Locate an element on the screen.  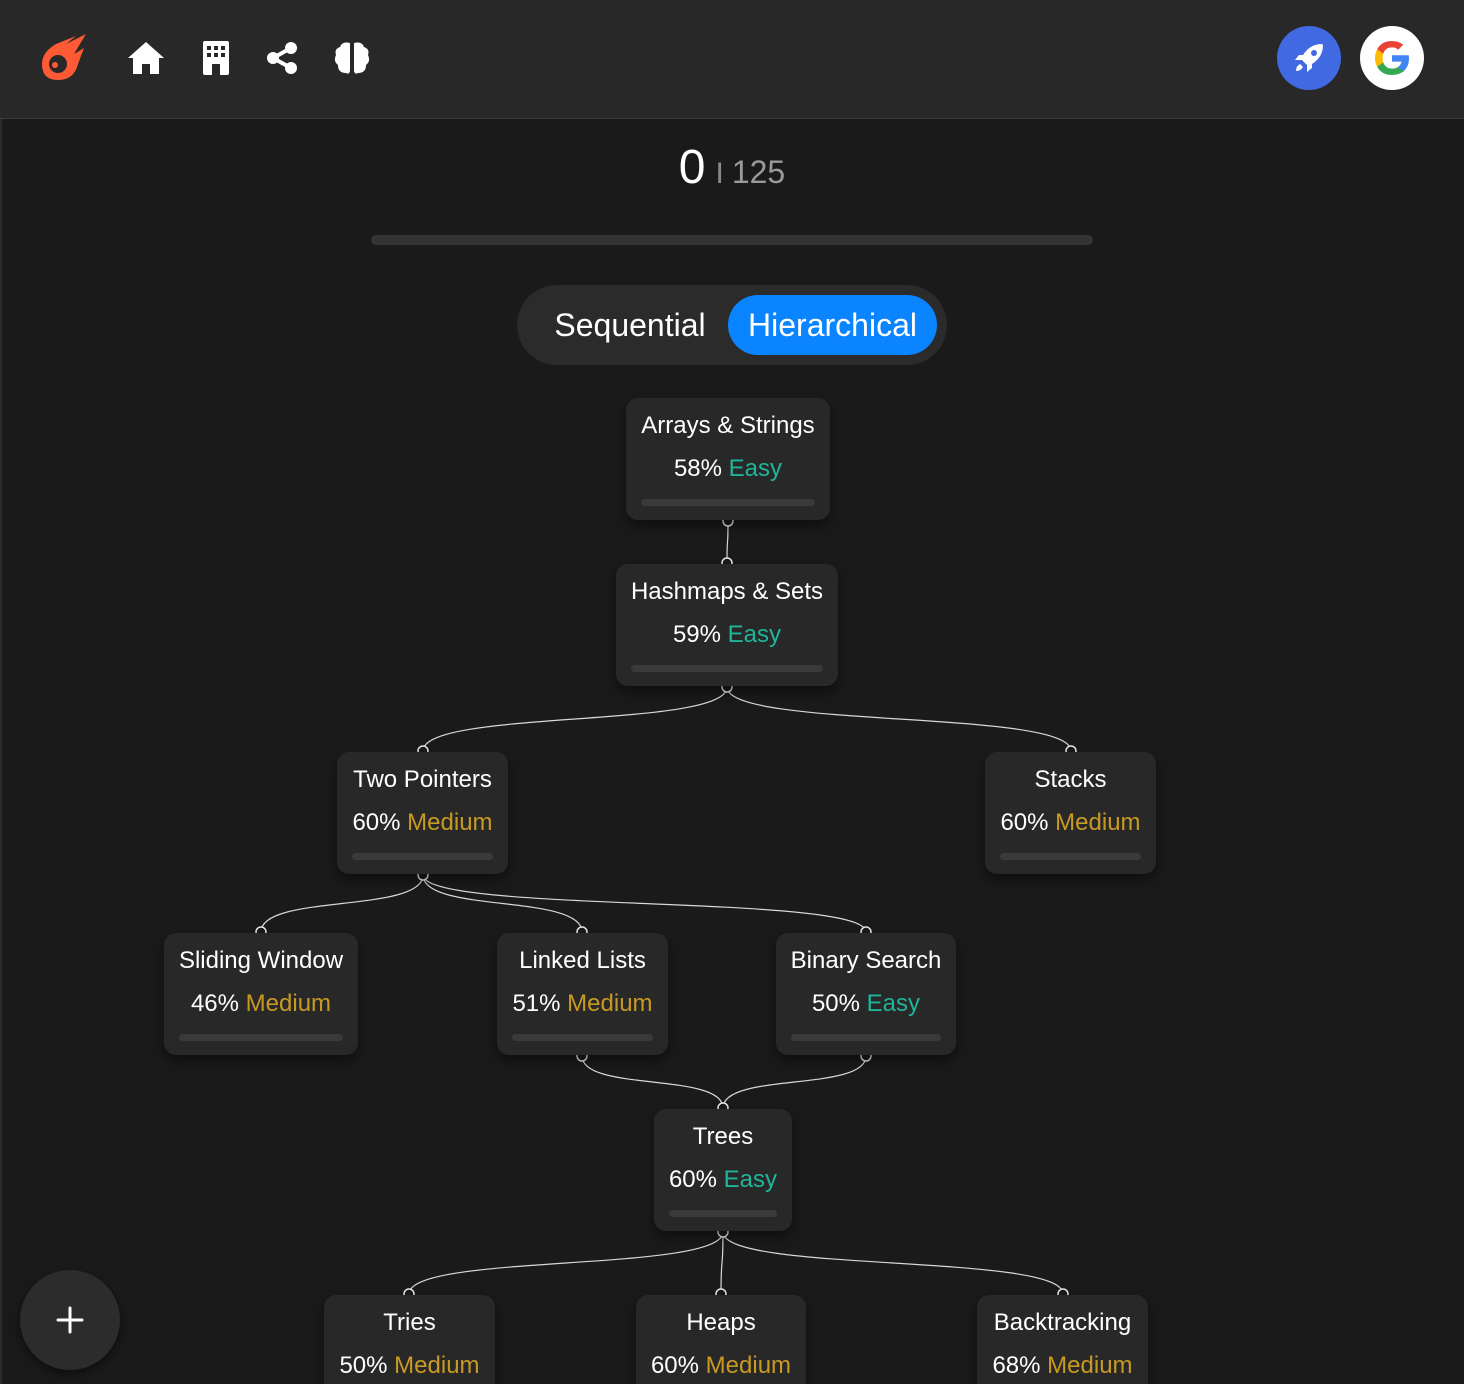
node-stat: 50% Medium is located at coordinates (409, 1366).